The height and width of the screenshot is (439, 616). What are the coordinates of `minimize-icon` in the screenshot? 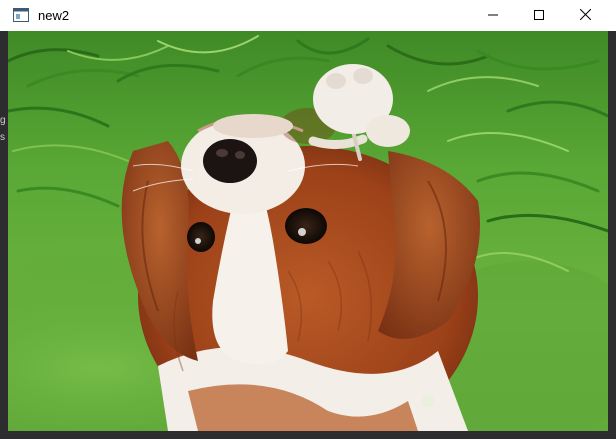 It's located at (493, 16).